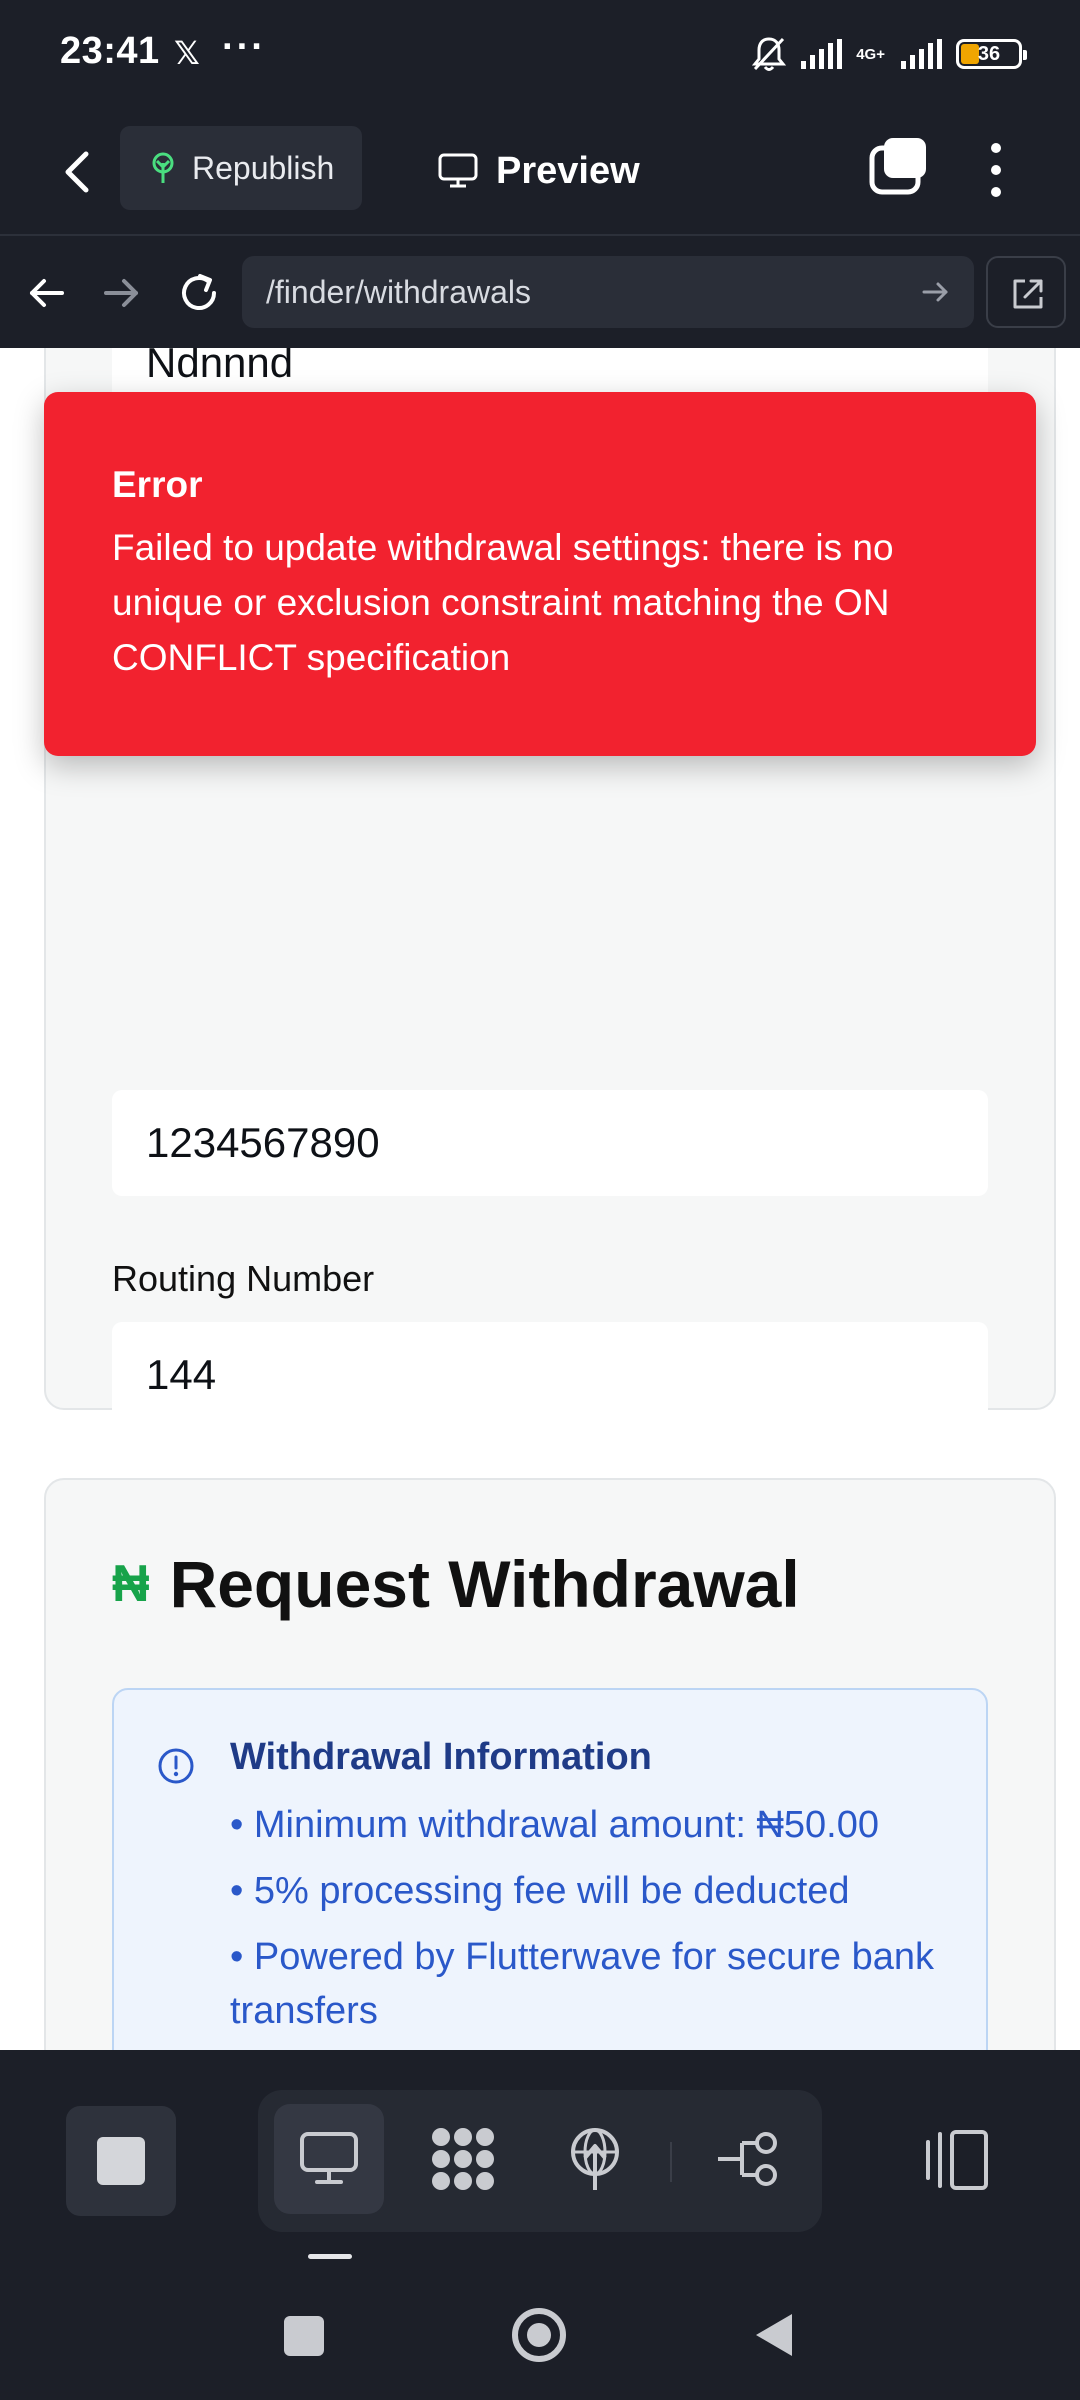 This screenshot has height=2400, width=1080. Describe the element at coordinates (131, 1584) in the screenshot. I see `naira-icon: ₦` at that location.